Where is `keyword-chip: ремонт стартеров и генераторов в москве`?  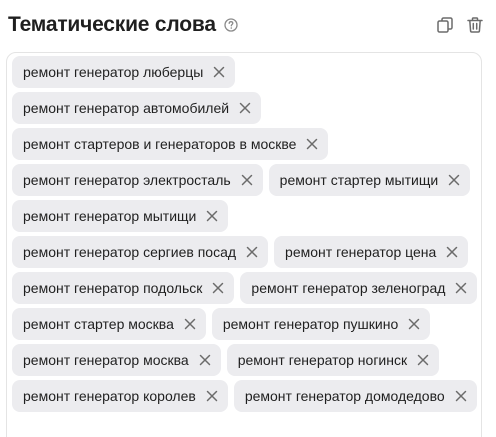
keyword-chip: ремонт стартеров и генераторов в москве is located at coordinates (170, 144).